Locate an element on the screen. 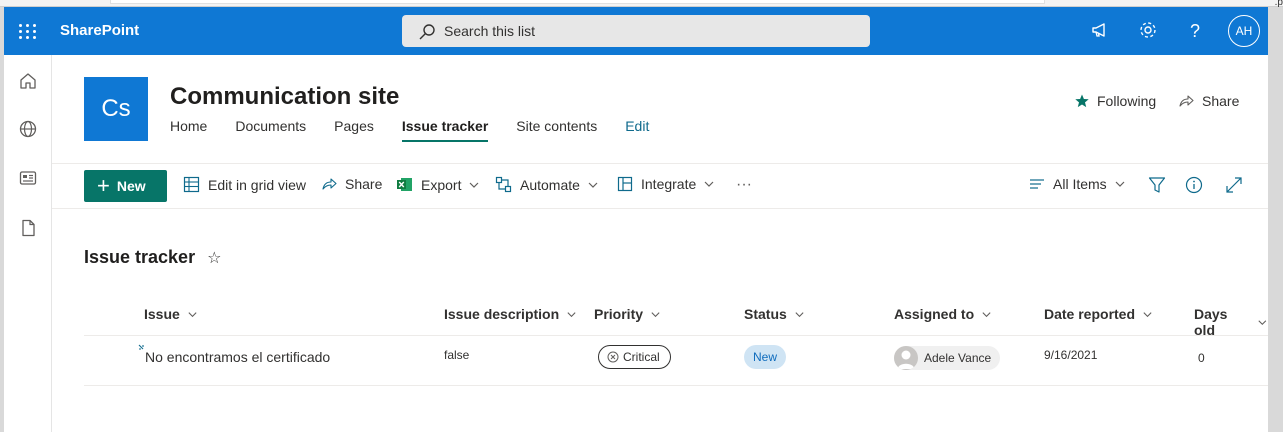  edge-fragment: .p is located at coordinates (1278, 4).